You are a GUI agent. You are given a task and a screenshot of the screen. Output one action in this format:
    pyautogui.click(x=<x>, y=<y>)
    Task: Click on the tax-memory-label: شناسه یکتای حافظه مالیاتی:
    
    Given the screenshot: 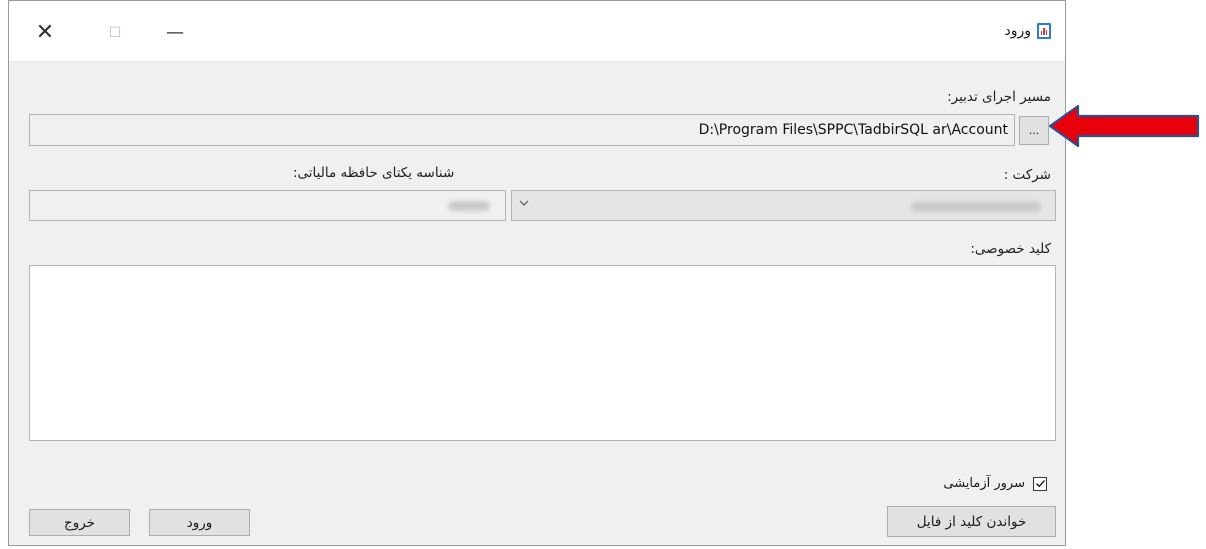 What is the action you would take?
    pyautogui.click(x=374, y=173)
    